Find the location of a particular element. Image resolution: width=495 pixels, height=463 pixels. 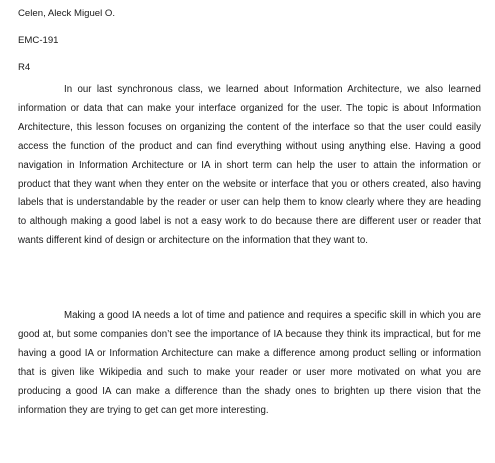

author-name: Celen, Aleck Miguel O. is located at coordinates (67, 13).